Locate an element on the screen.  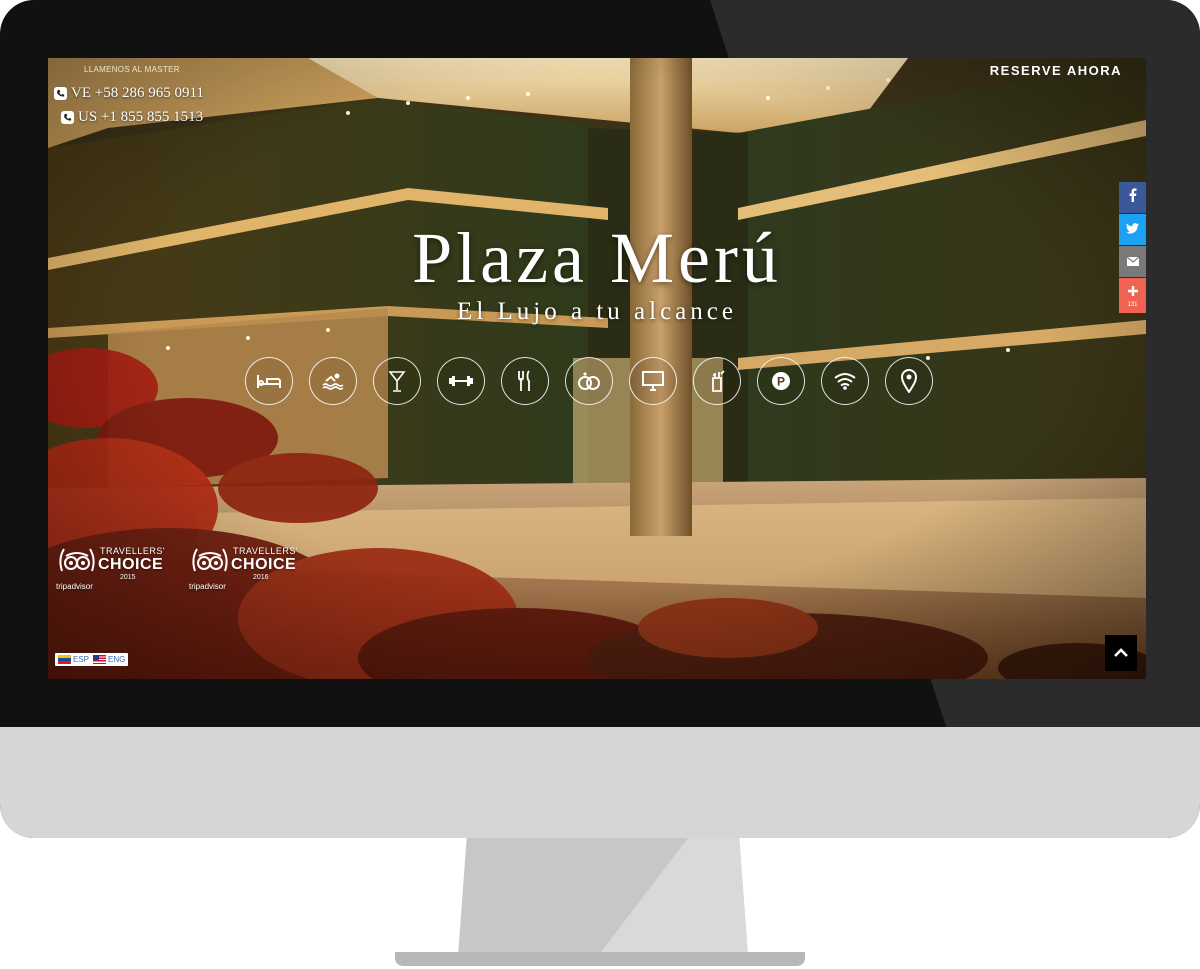
twitter-share-button is located at coordinates (1132, 229).